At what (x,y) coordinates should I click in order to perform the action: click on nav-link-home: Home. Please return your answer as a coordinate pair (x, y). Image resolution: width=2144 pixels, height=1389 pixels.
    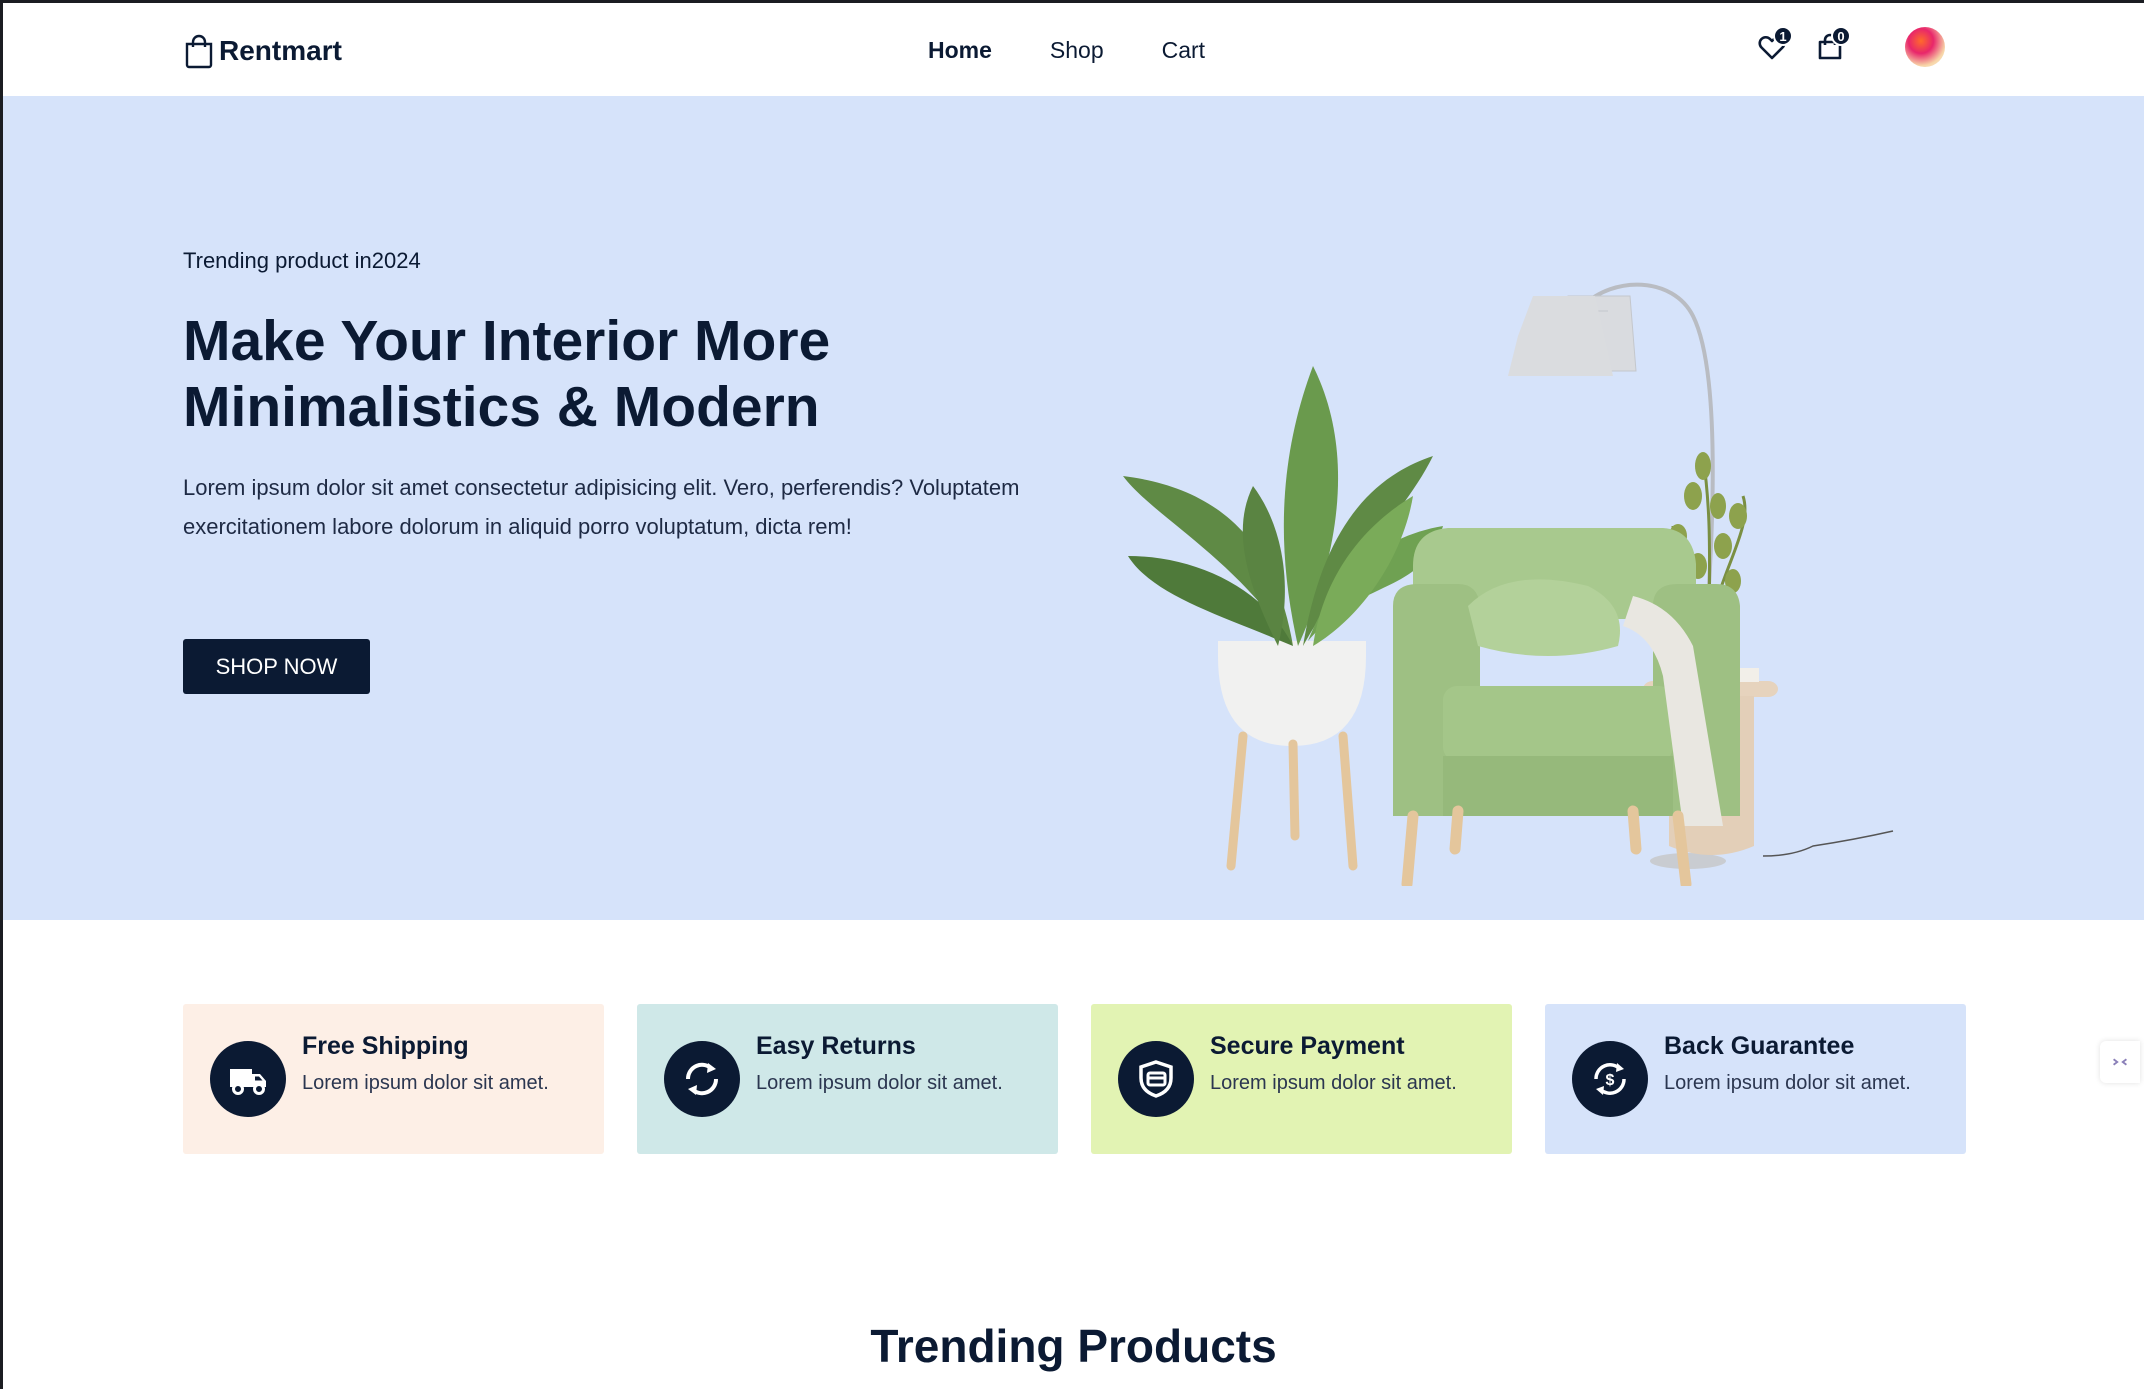
    Looking at the image, I should click on (960, 50).